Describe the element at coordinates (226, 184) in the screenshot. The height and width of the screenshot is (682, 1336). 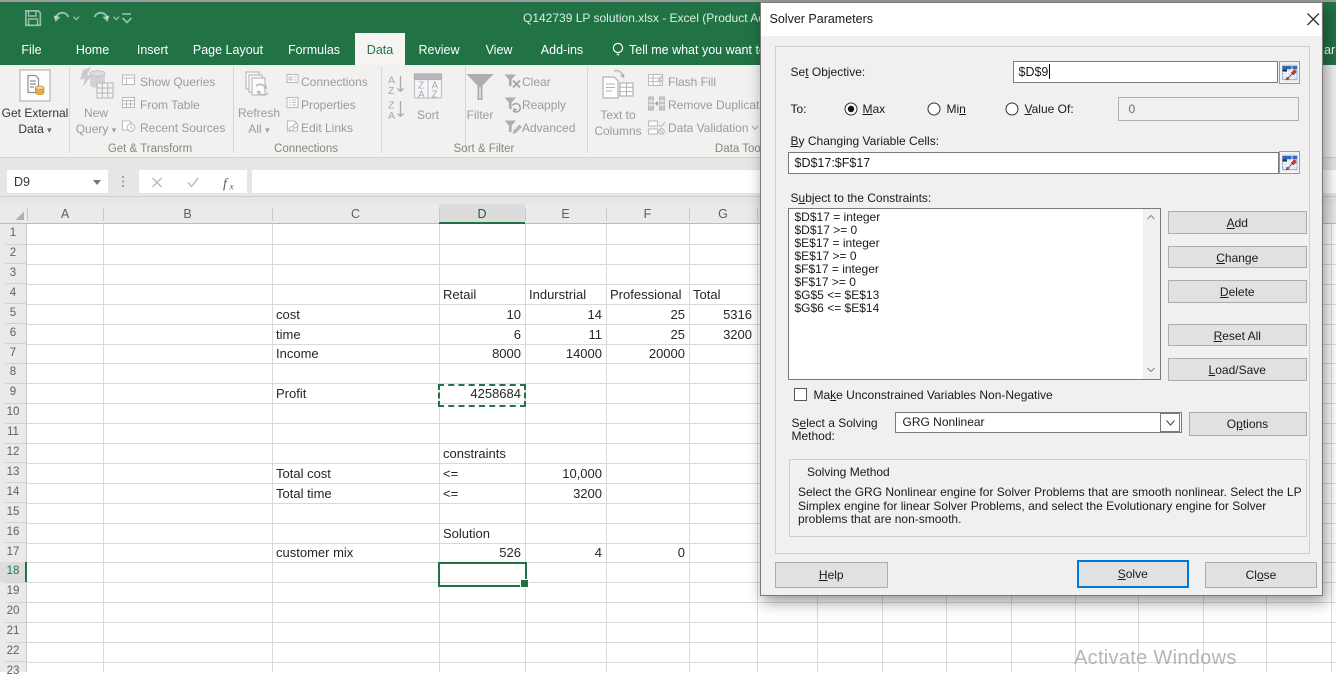
I see `svg-text: f` at that location.